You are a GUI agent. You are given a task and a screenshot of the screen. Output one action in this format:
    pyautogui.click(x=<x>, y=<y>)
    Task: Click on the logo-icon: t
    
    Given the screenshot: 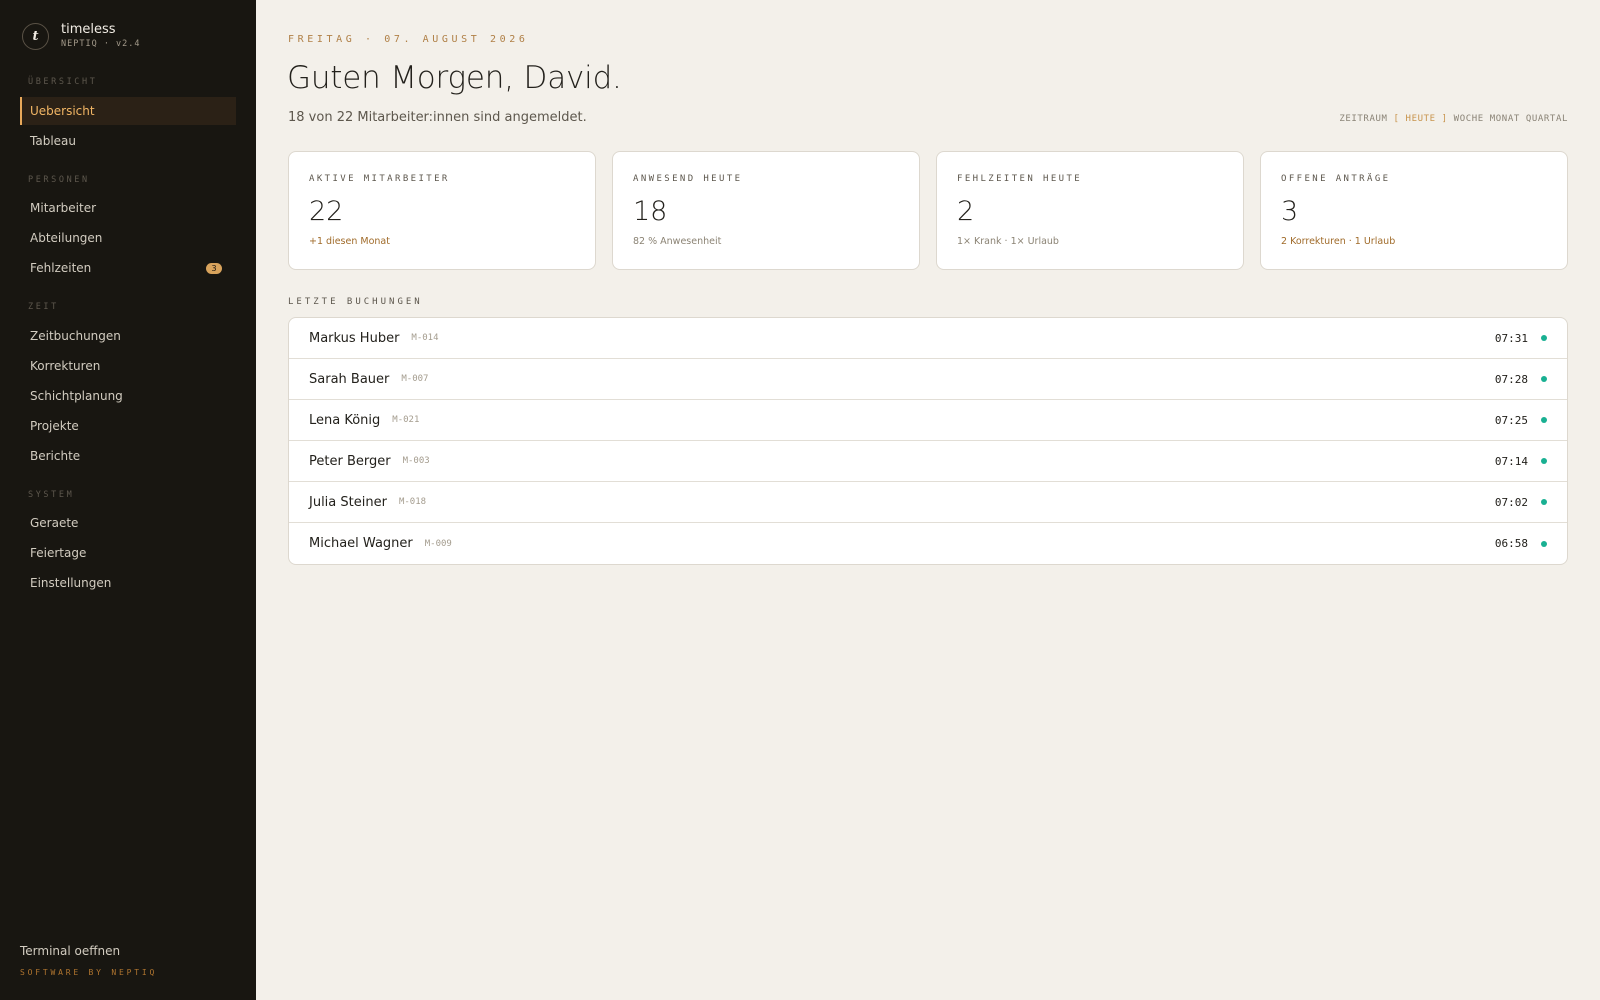 What is the action you would take?
    pyautogui.click(x=35, y=36)
    